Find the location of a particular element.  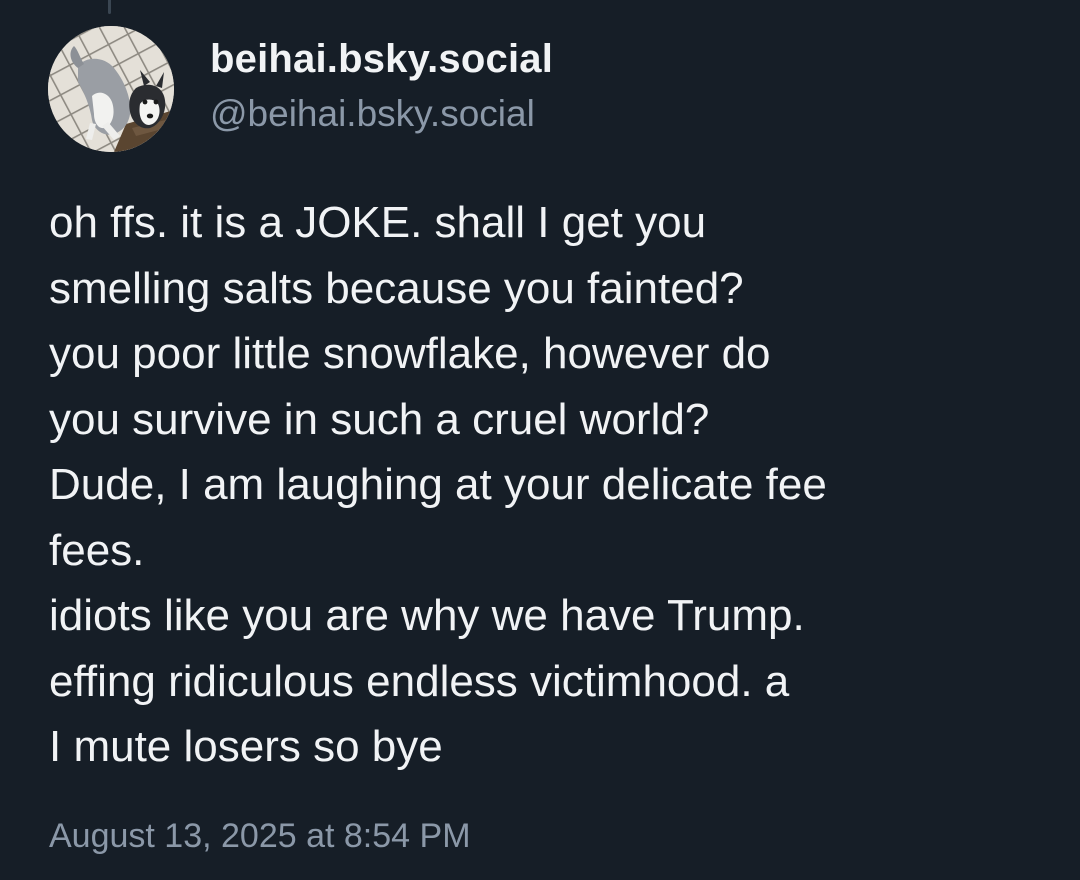

post-timestamp: August 13, 2025 at 8:54 PM is located at coordinates (260, 836).